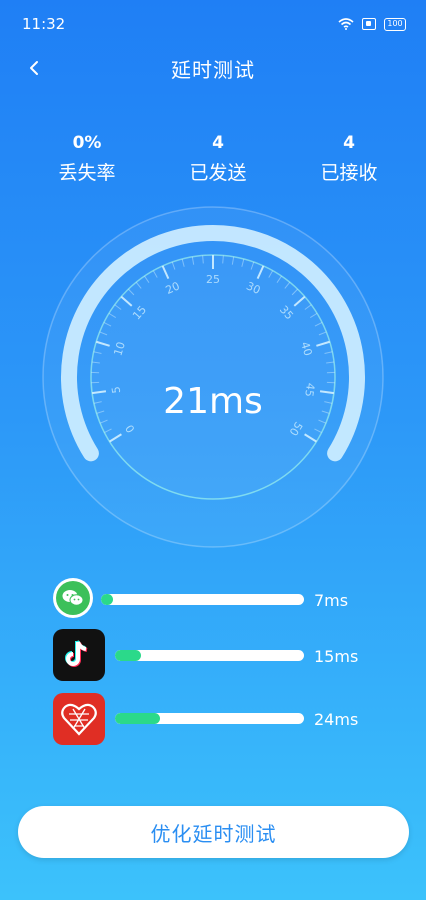 This screenshot has height=900, width=426. Describe the element at coordinates (79, 655) in the screenshot. I see `tiktok-icon` at that location.